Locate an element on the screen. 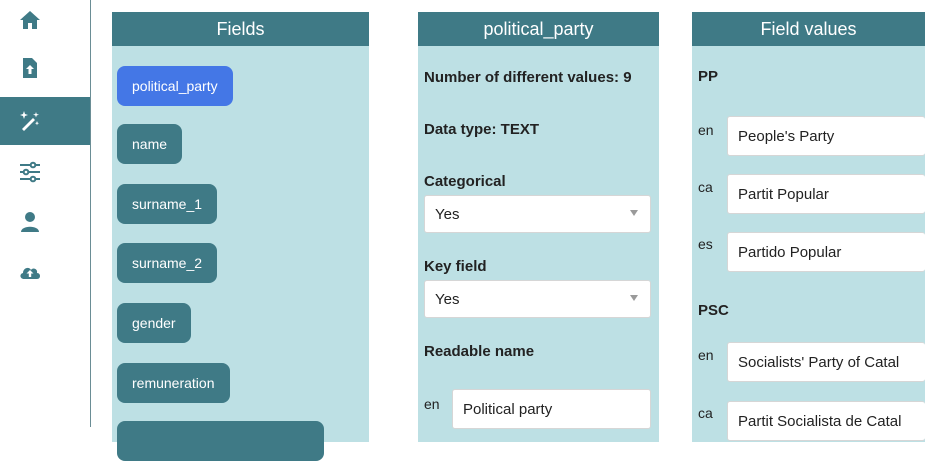 This screenshot has width=925, height=461. value-input: Partit Popular is located at coordinates (826, 194).